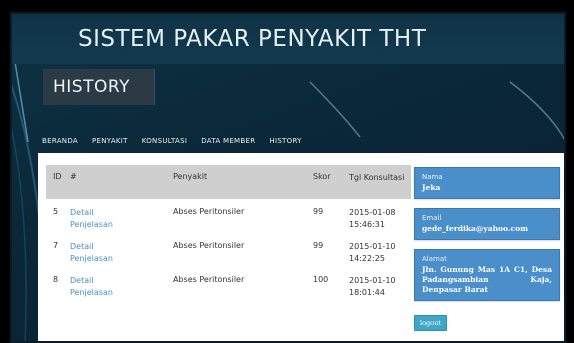  I want to click on header-band: SISTEM PAKAR PENYAKIT THT, so click(288, 38).